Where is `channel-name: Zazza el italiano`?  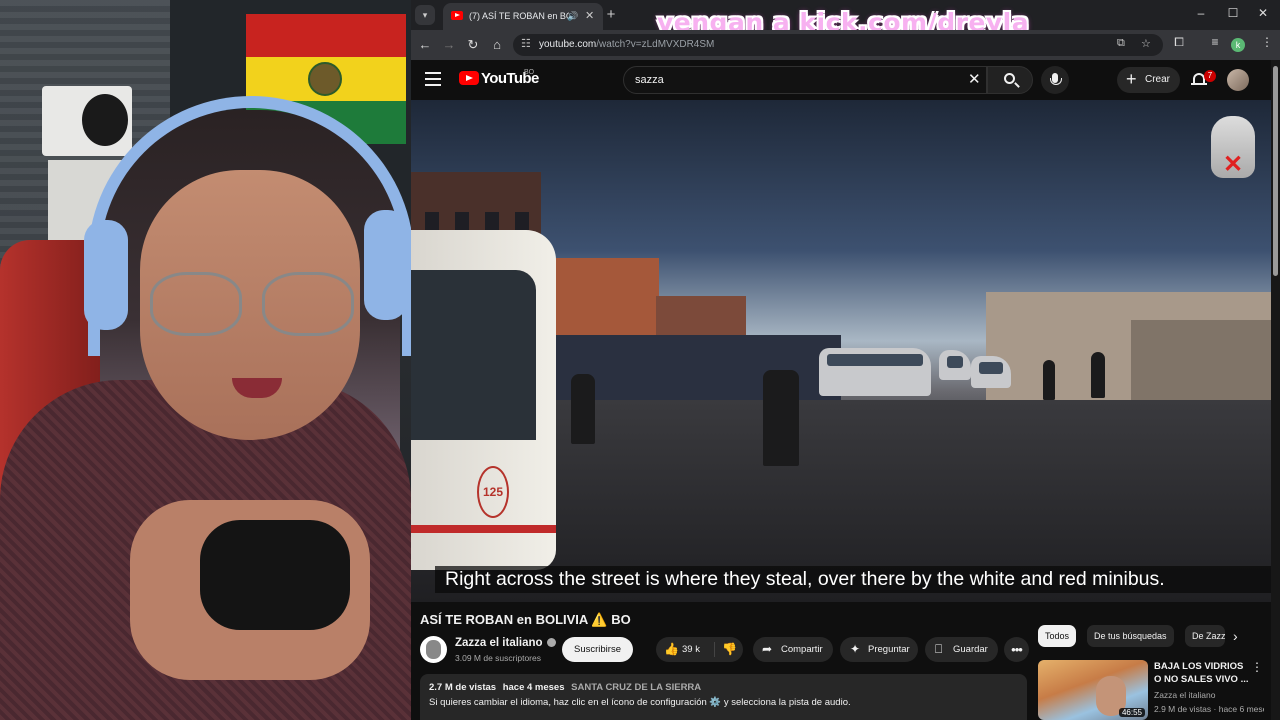
channel-name: Zazza el italiano is located at coordinates (505, 643).